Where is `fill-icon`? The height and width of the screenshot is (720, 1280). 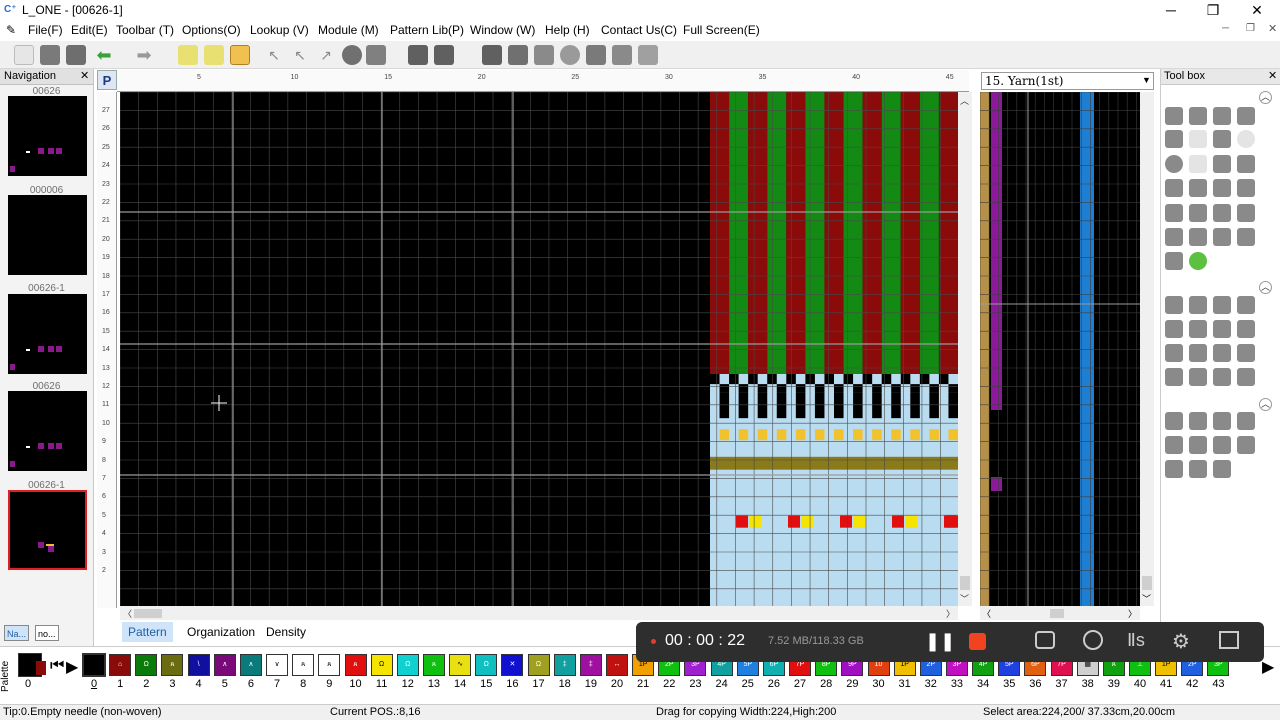
fill-icon is located at coordinates (1198, 329).